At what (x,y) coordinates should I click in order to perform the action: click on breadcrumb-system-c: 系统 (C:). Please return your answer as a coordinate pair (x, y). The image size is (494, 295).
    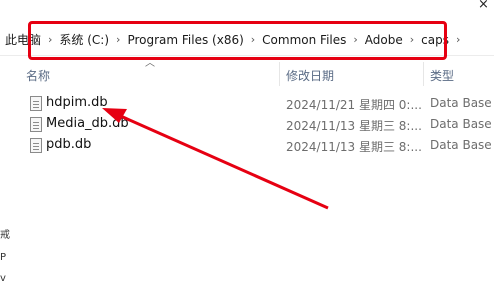
    Looking at the image, I should click on (84, 39).